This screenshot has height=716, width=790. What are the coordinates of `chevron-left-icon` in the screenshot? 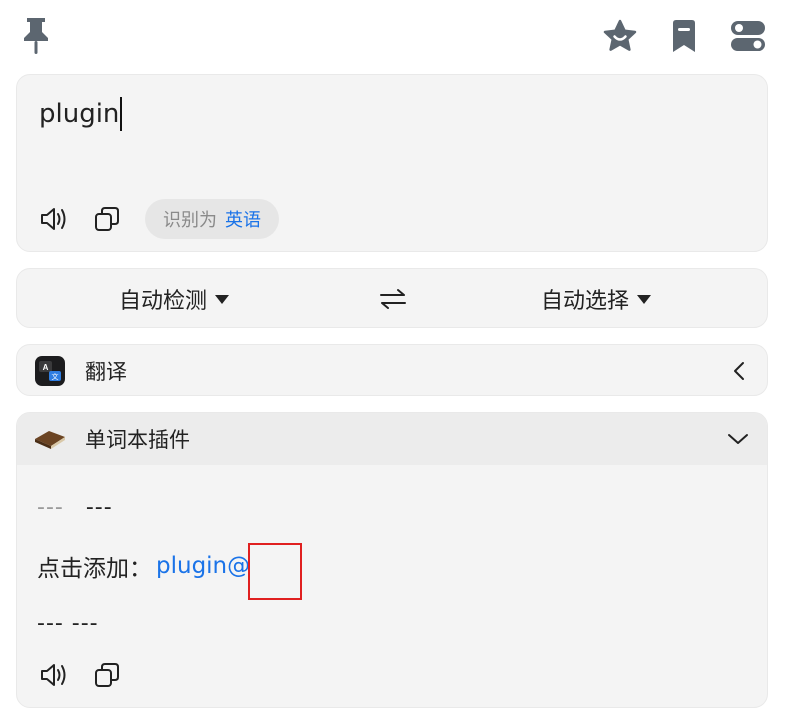 It's located at (739, 371).